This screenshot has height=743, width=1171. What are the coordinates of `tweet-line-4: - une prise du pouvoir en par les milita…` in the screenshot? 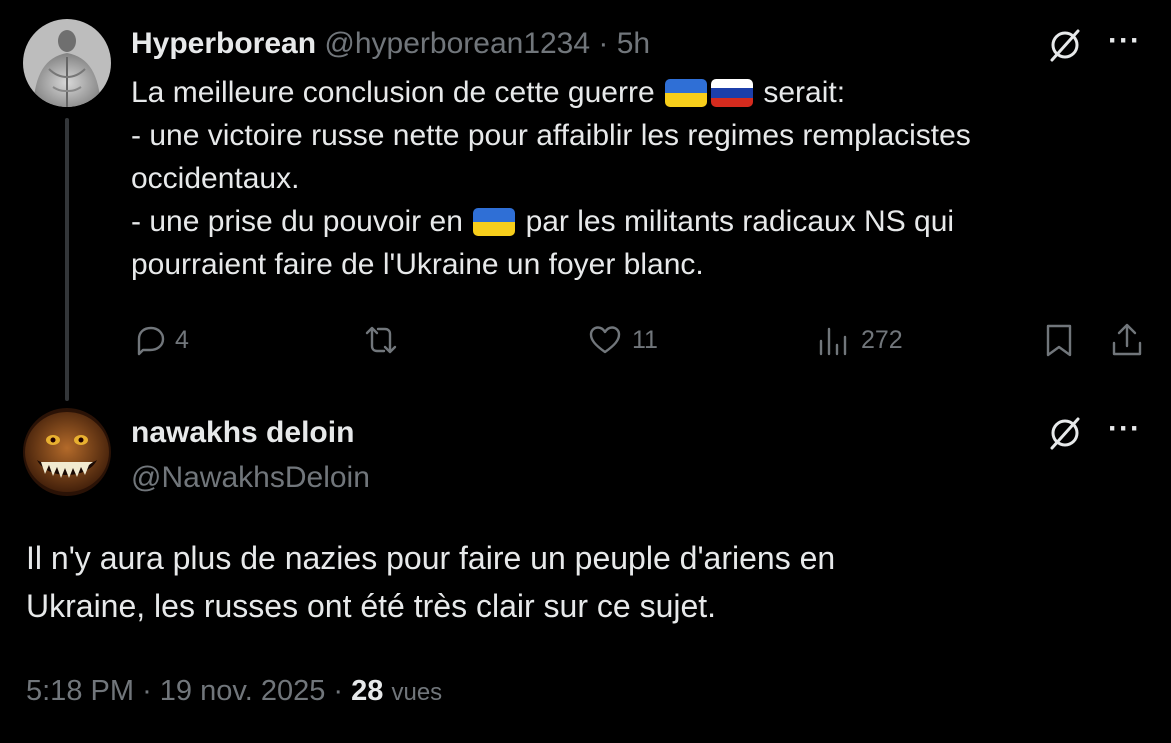 It's located at (631, 221).